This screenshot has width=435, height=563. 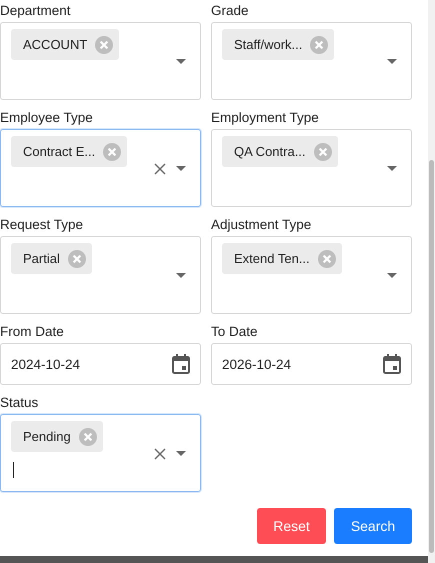 I want to click on scrollbar, so click(x=431, y=281).